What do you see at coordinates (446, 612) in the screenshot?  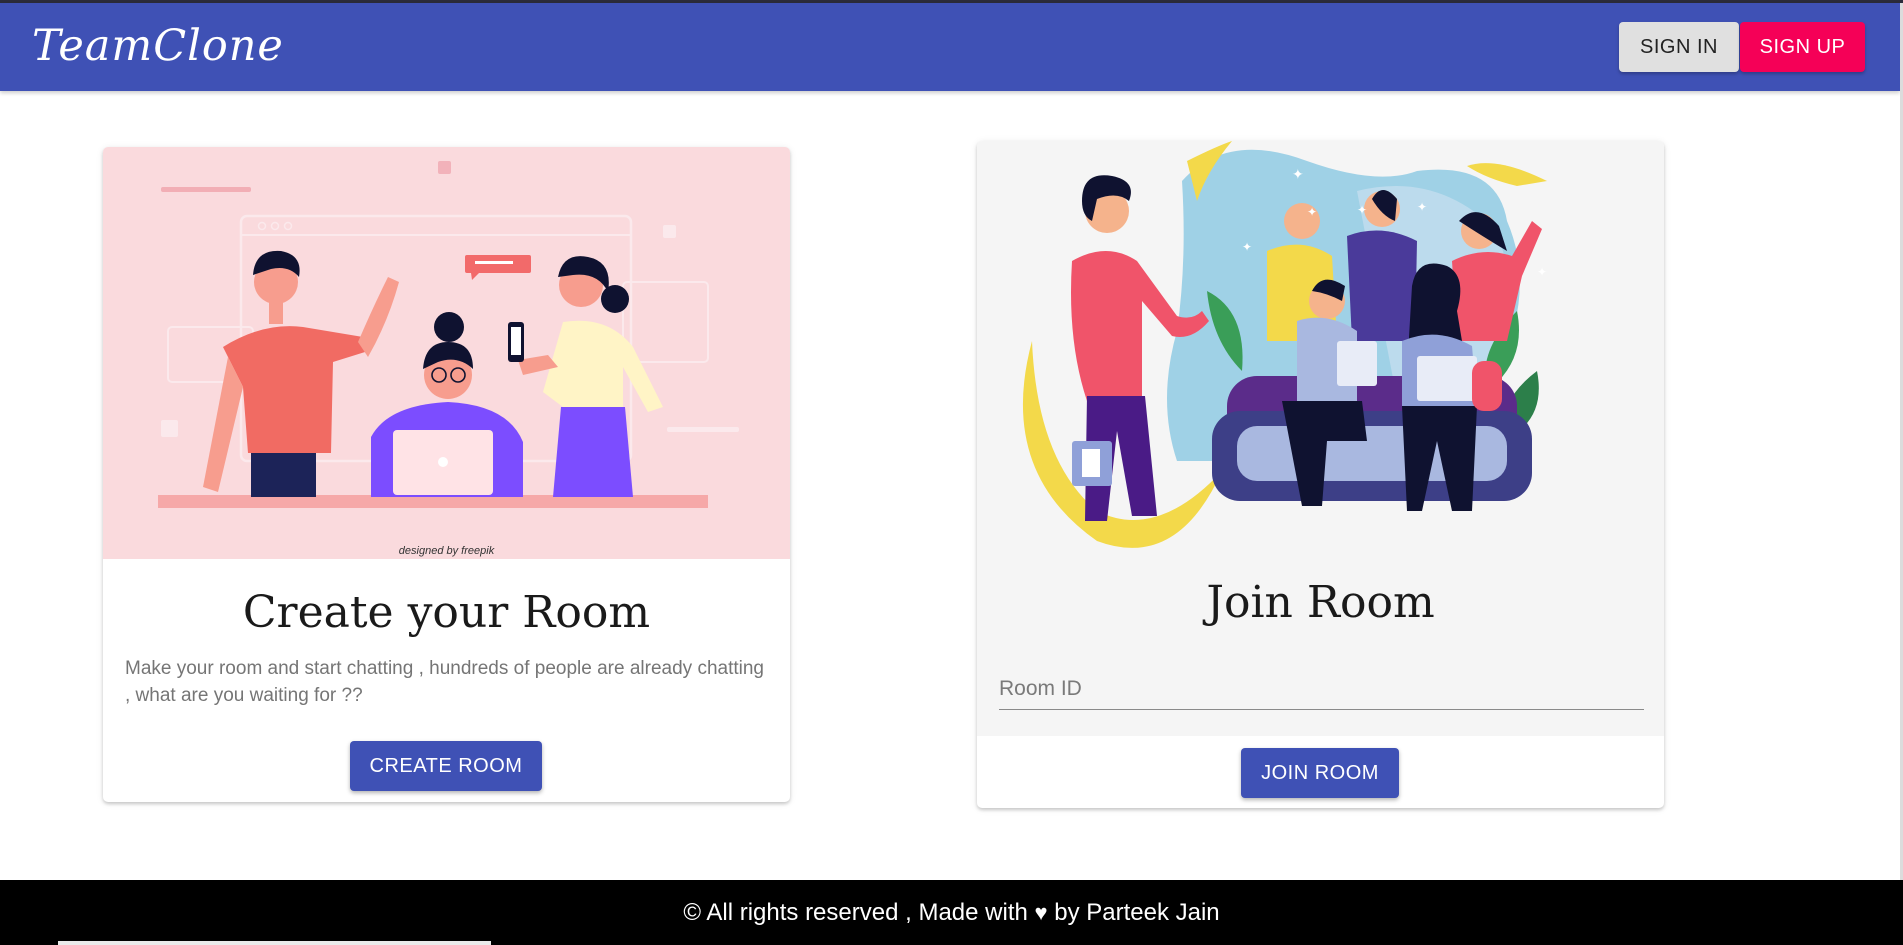 I see `create-room-title: Create your Room` at bounding box center [446, 612].